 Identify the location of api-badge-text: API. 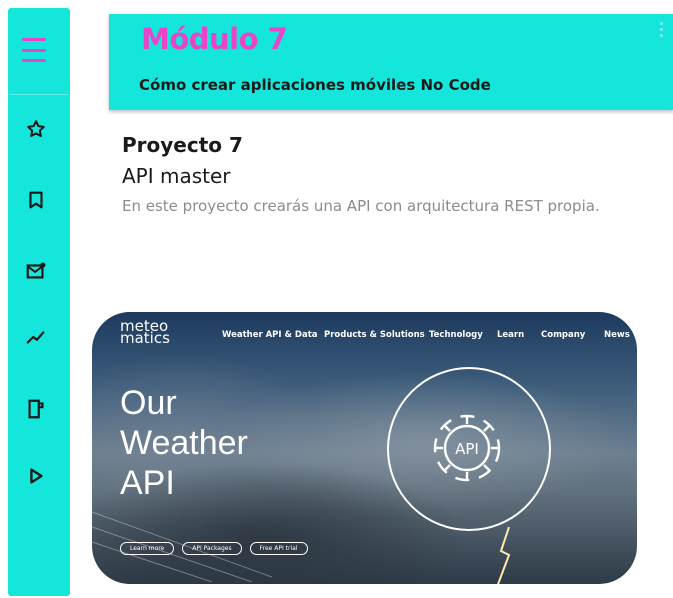
(467, 449).